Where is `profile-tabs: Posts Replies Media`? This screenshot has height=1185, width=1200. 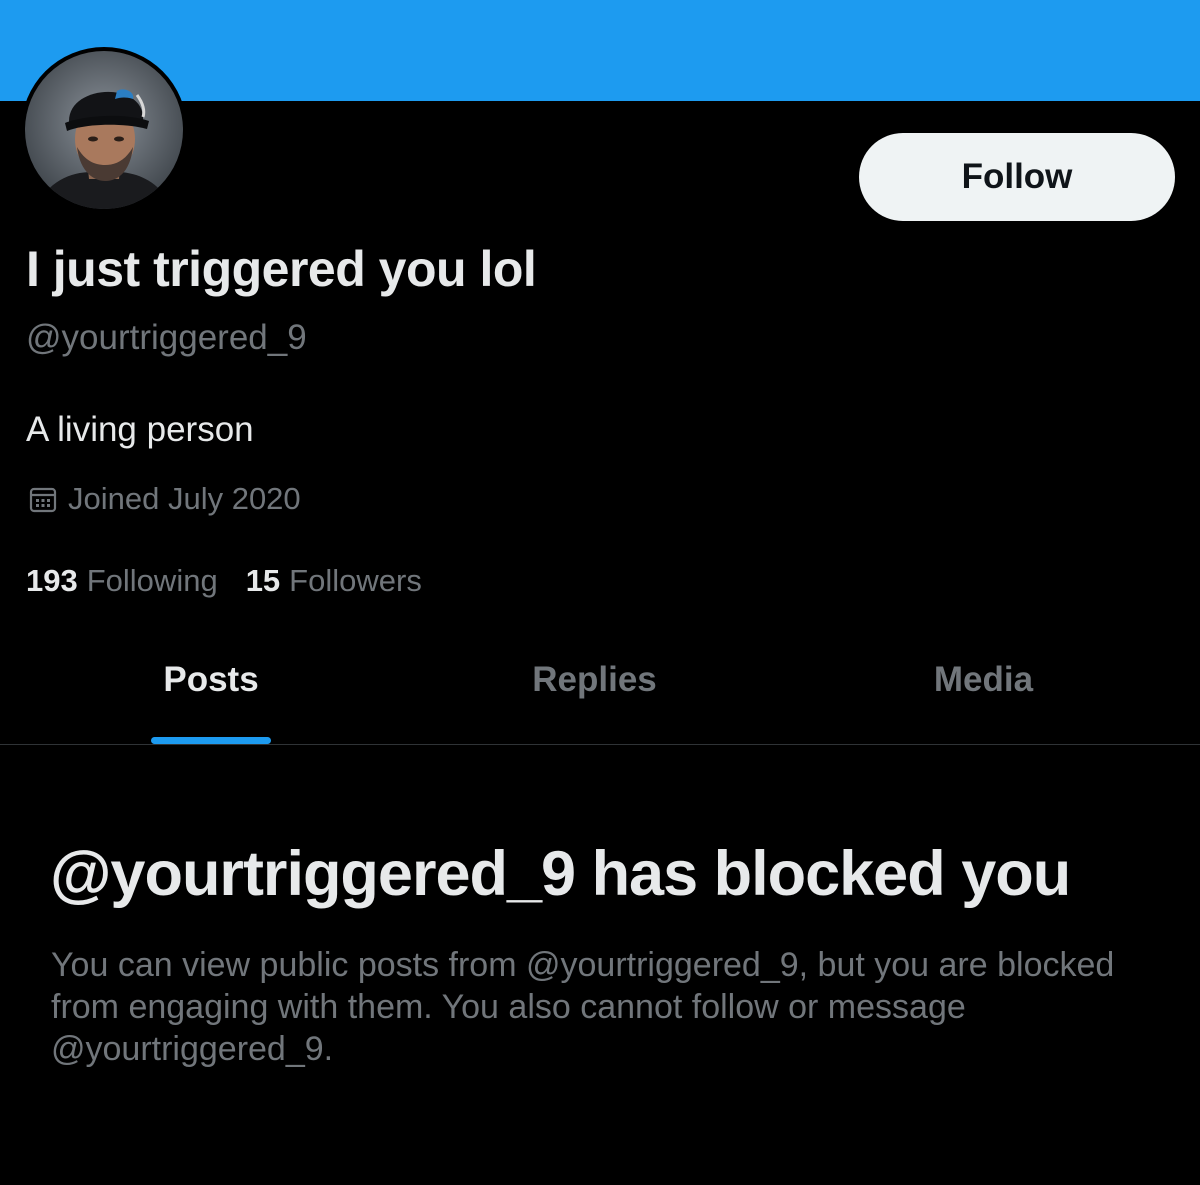
profile-tabs: Posts Replies Media is located at coordinates (600, 692).